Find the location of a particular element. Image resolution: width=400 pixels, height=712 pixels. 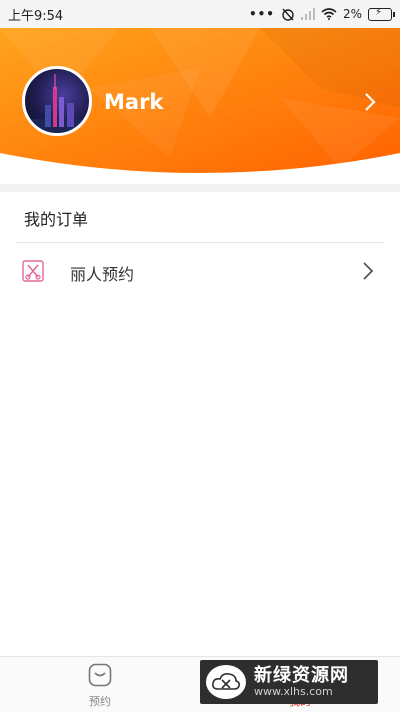

battery-charging-icon: ⚡ is located at coordinates (381, 14).